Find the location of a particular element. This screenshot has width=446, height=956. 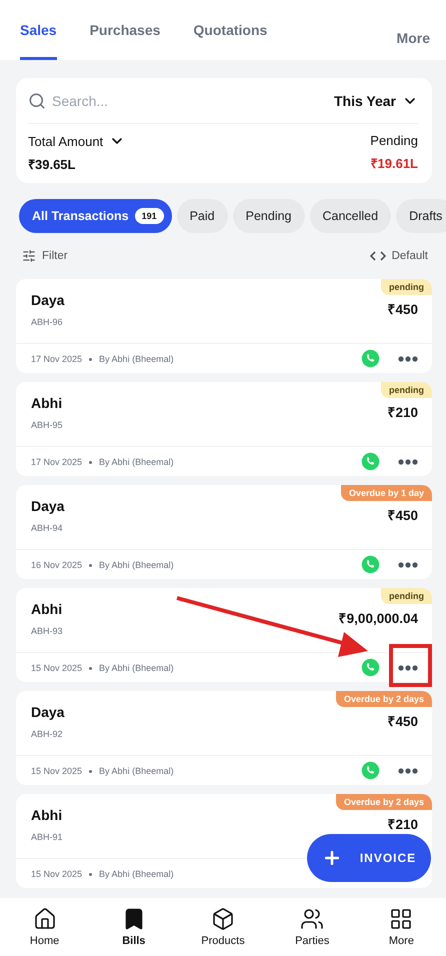

home-icon is located at coordinates (44, 919).